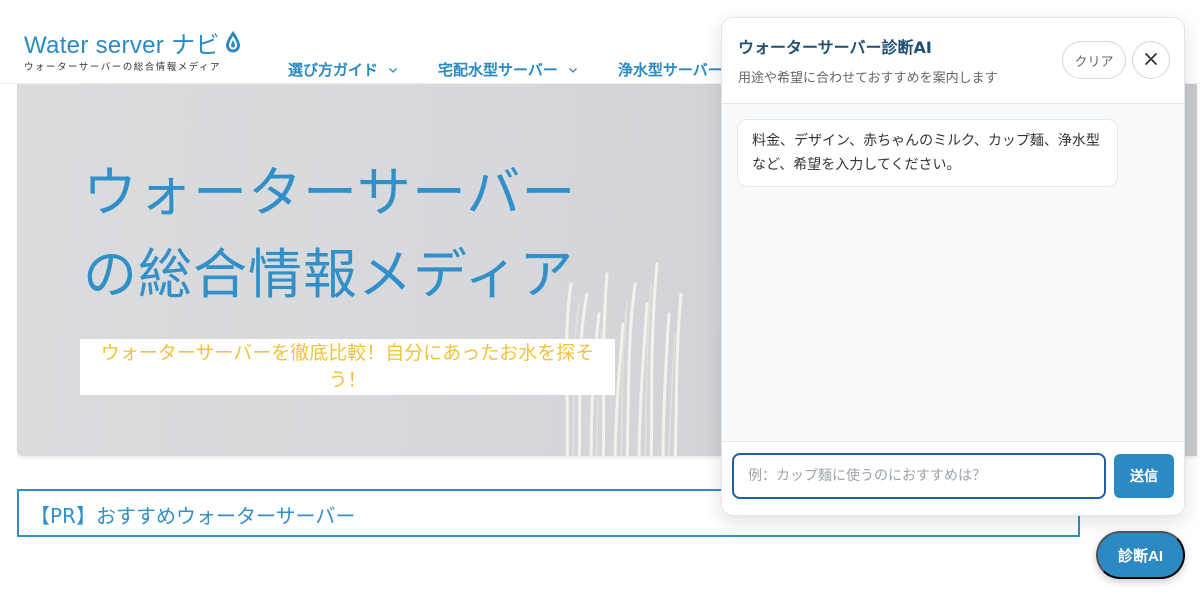  I want to click on nav-item-label: 浄水型サーバー, so click(670, 70).